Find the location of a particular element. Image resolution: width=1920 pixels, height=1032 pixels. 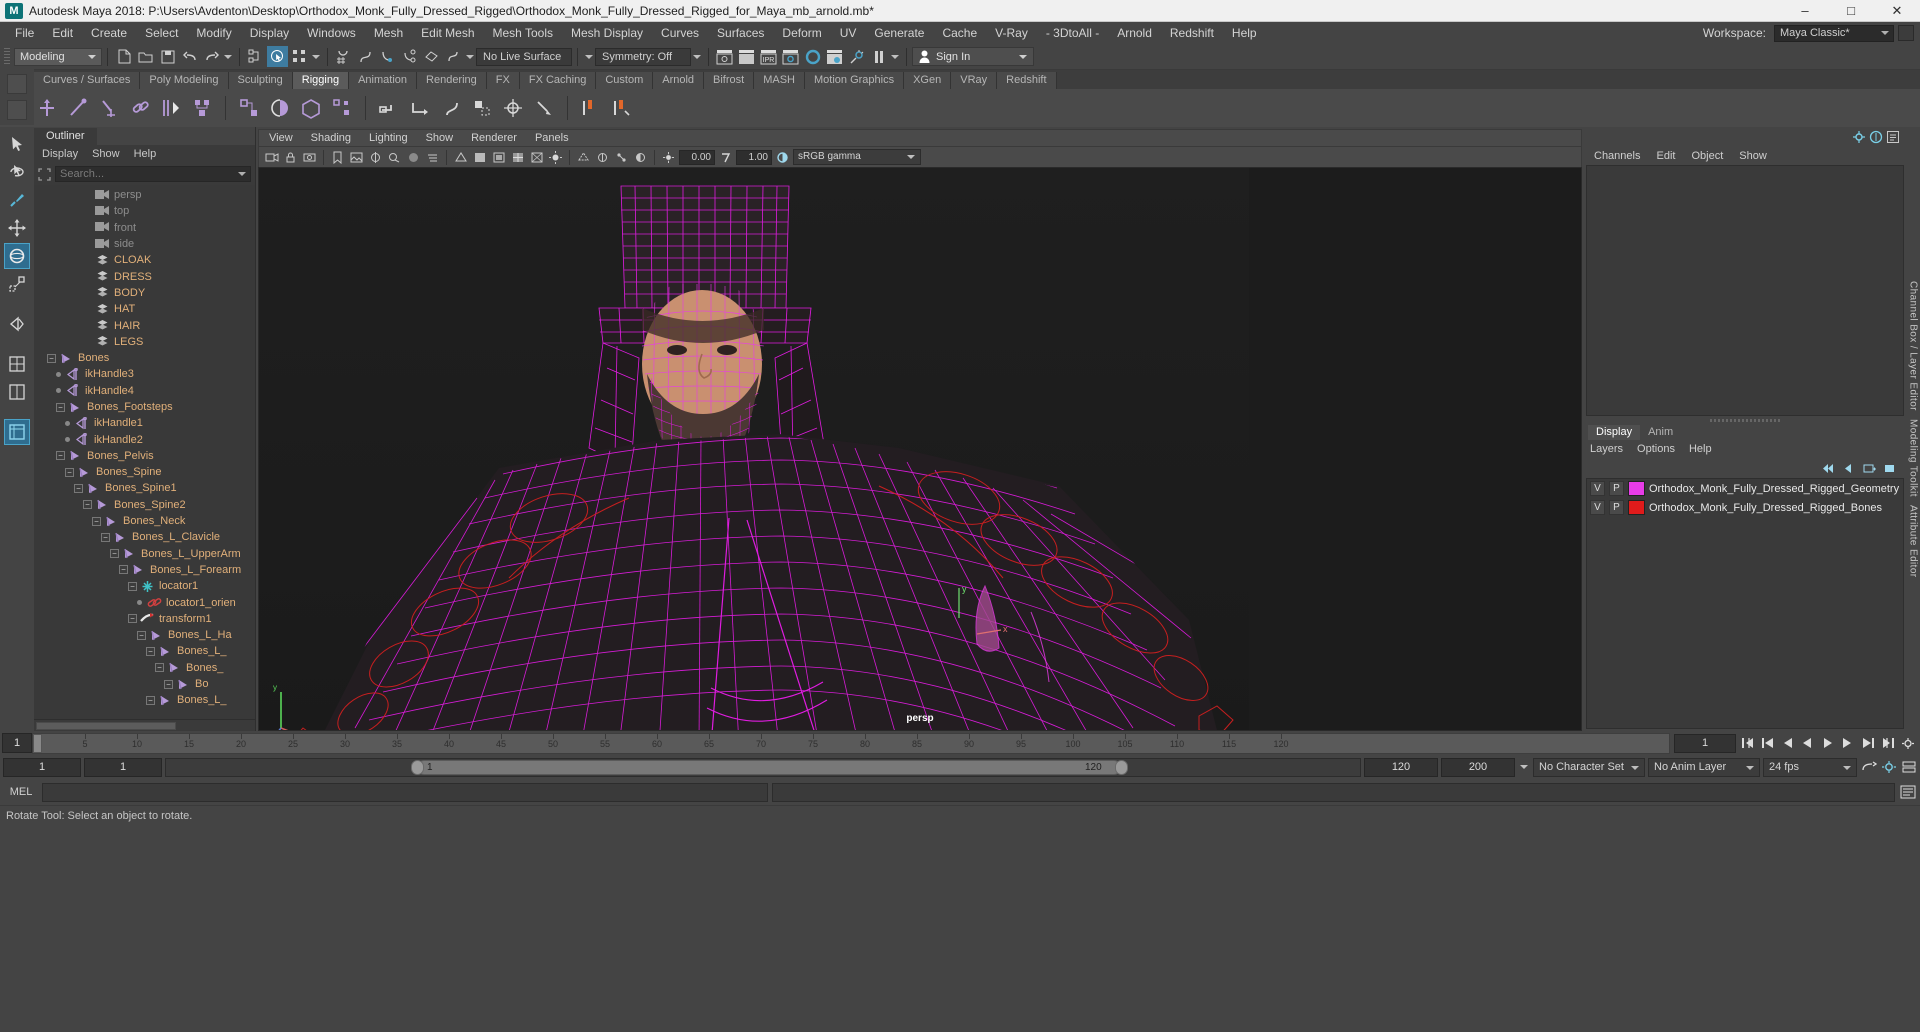

attribute-editor-toggle-icon is located at coordinates (1893, 137).